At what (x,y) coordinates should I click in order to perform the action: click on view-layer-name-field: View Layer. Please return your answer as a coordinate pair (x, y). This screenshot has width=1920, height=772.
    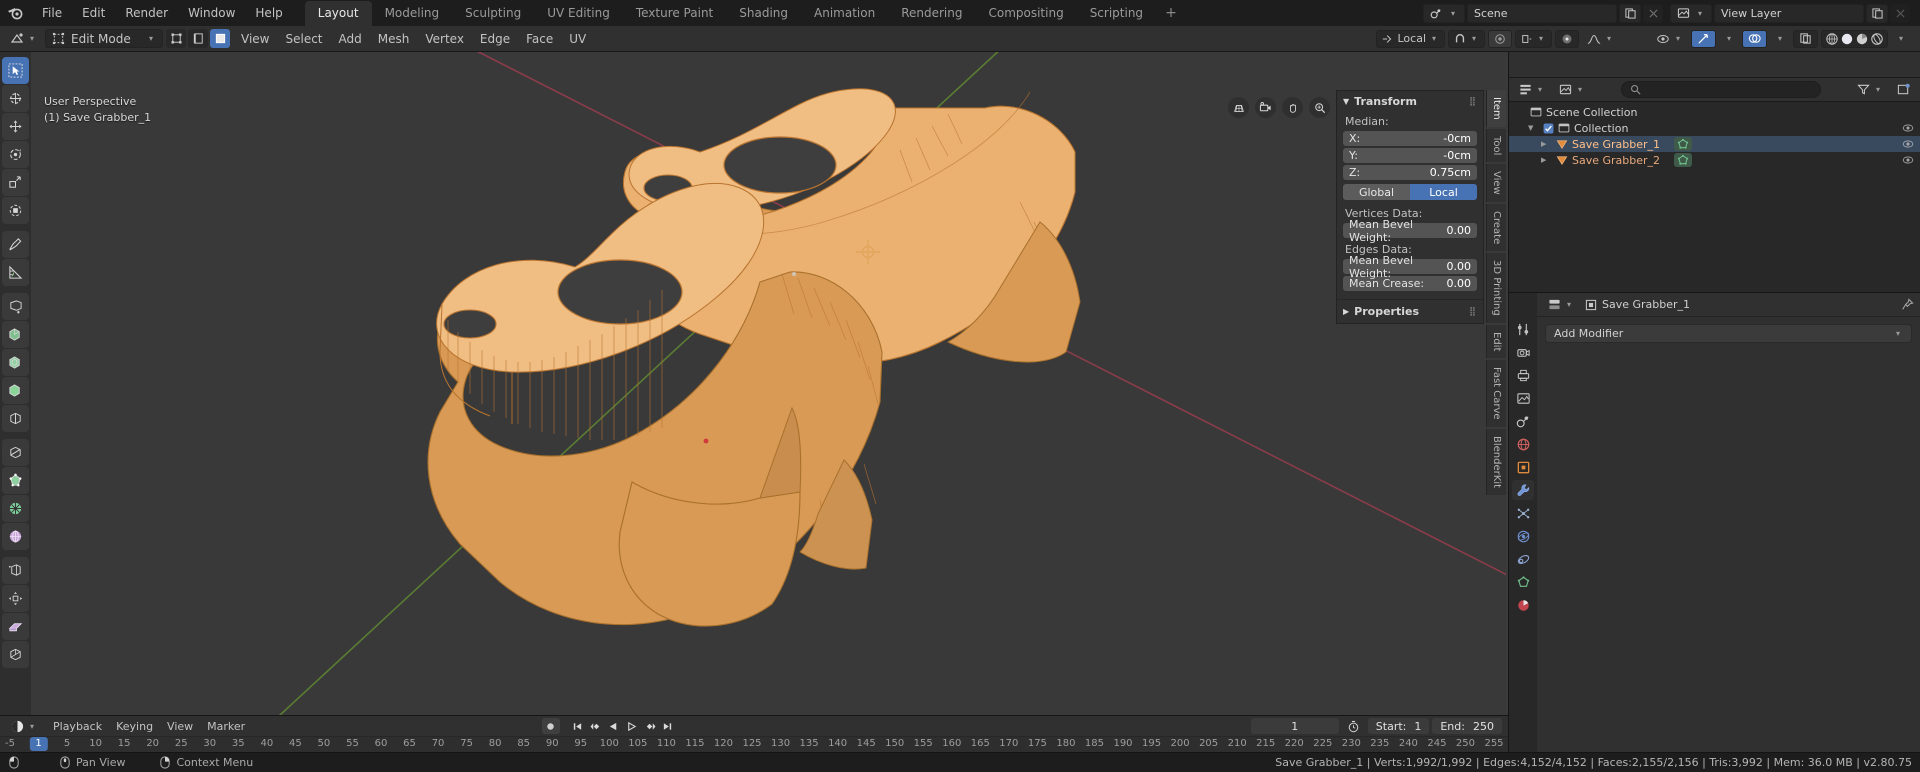
    Looking at the image, I should click on (1789, 13).